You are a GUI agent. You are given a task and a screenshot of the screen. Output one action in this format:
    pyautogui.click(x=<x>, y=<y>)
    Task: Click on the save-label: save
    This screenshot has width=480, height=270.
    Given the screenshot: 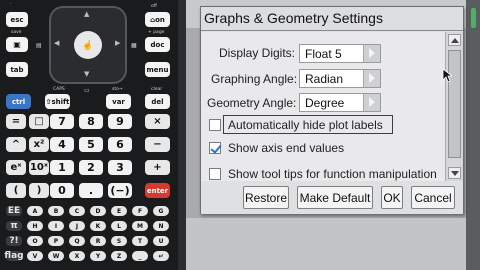 What is the action you would take?
    pyautogui.click(x=16, y=32)
    